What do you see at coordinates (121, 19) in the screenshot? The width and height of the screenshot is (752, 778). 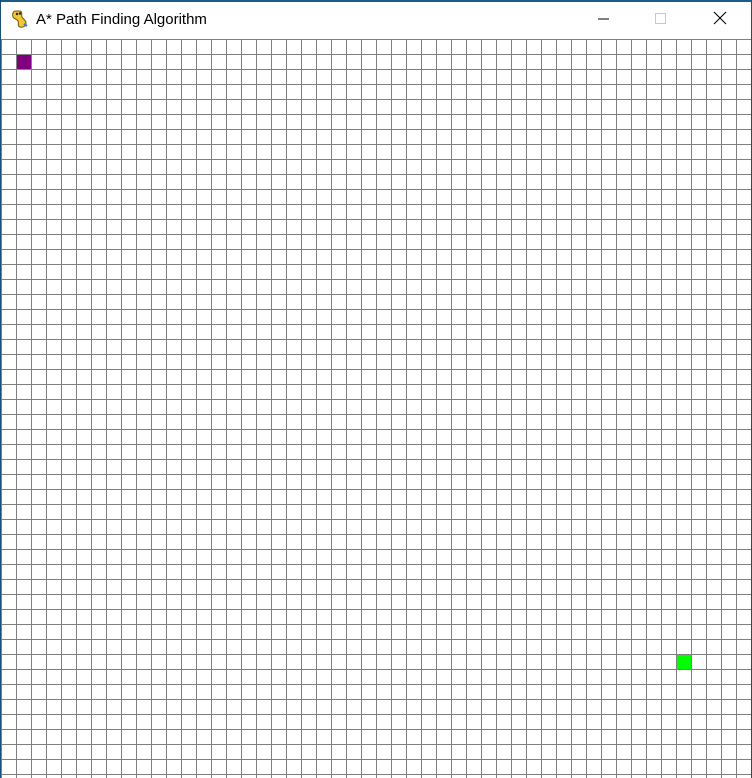 I see `window-title: A* Path Finding Algorithm` at bounding box center [121, 19].